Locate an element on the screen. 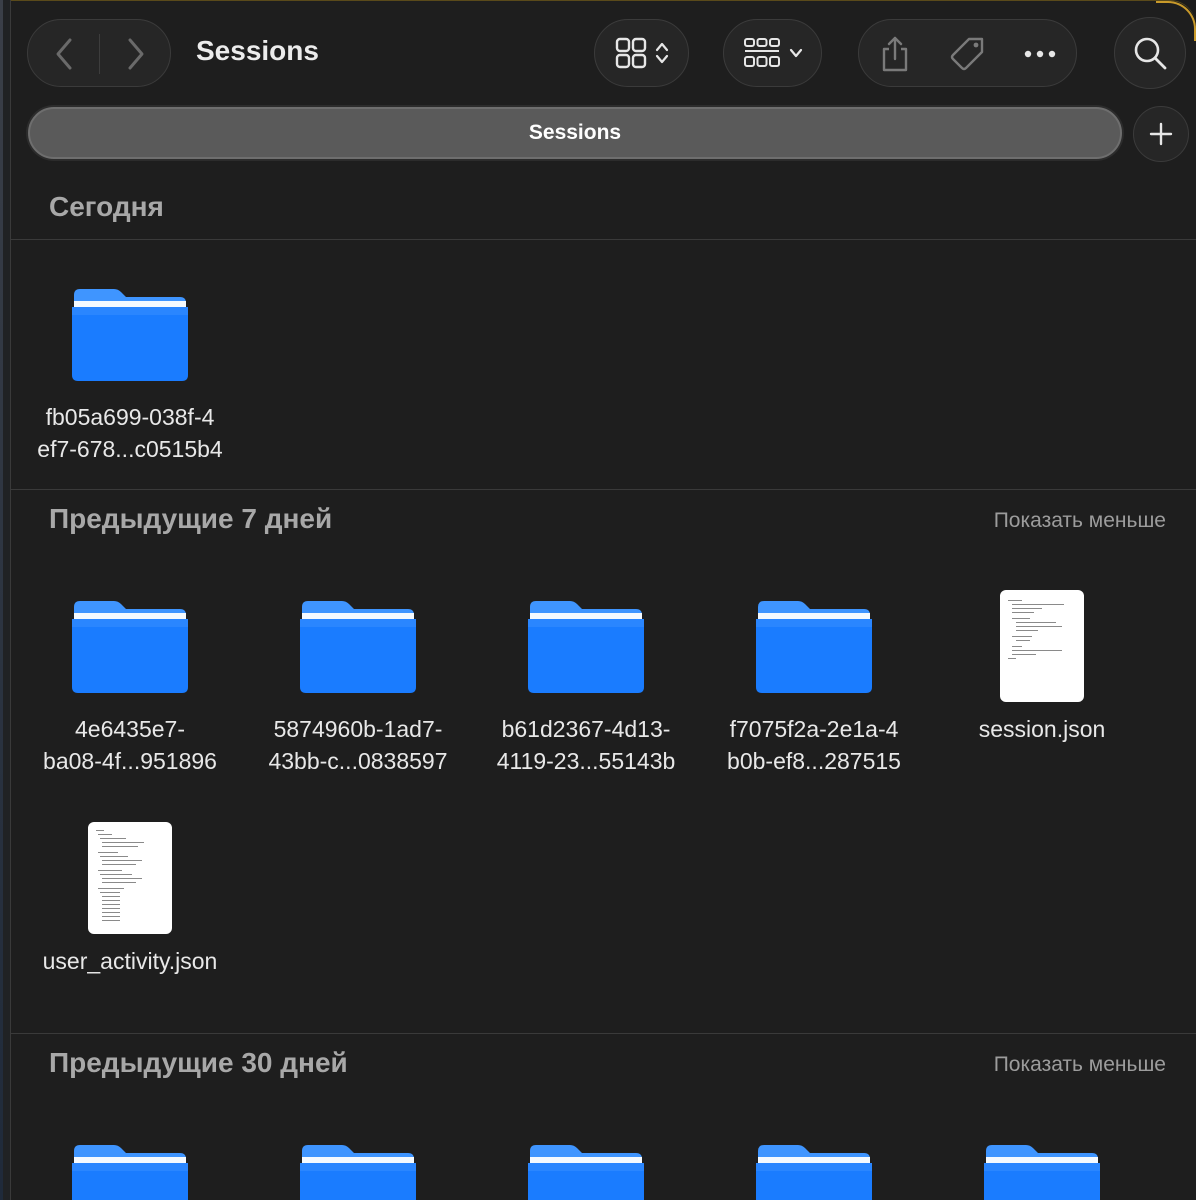 This screenshot has height=1200, width=1196. folder-item: b61d2367-4d13- 4119-23...55143b is located at coordinates (586, 679).